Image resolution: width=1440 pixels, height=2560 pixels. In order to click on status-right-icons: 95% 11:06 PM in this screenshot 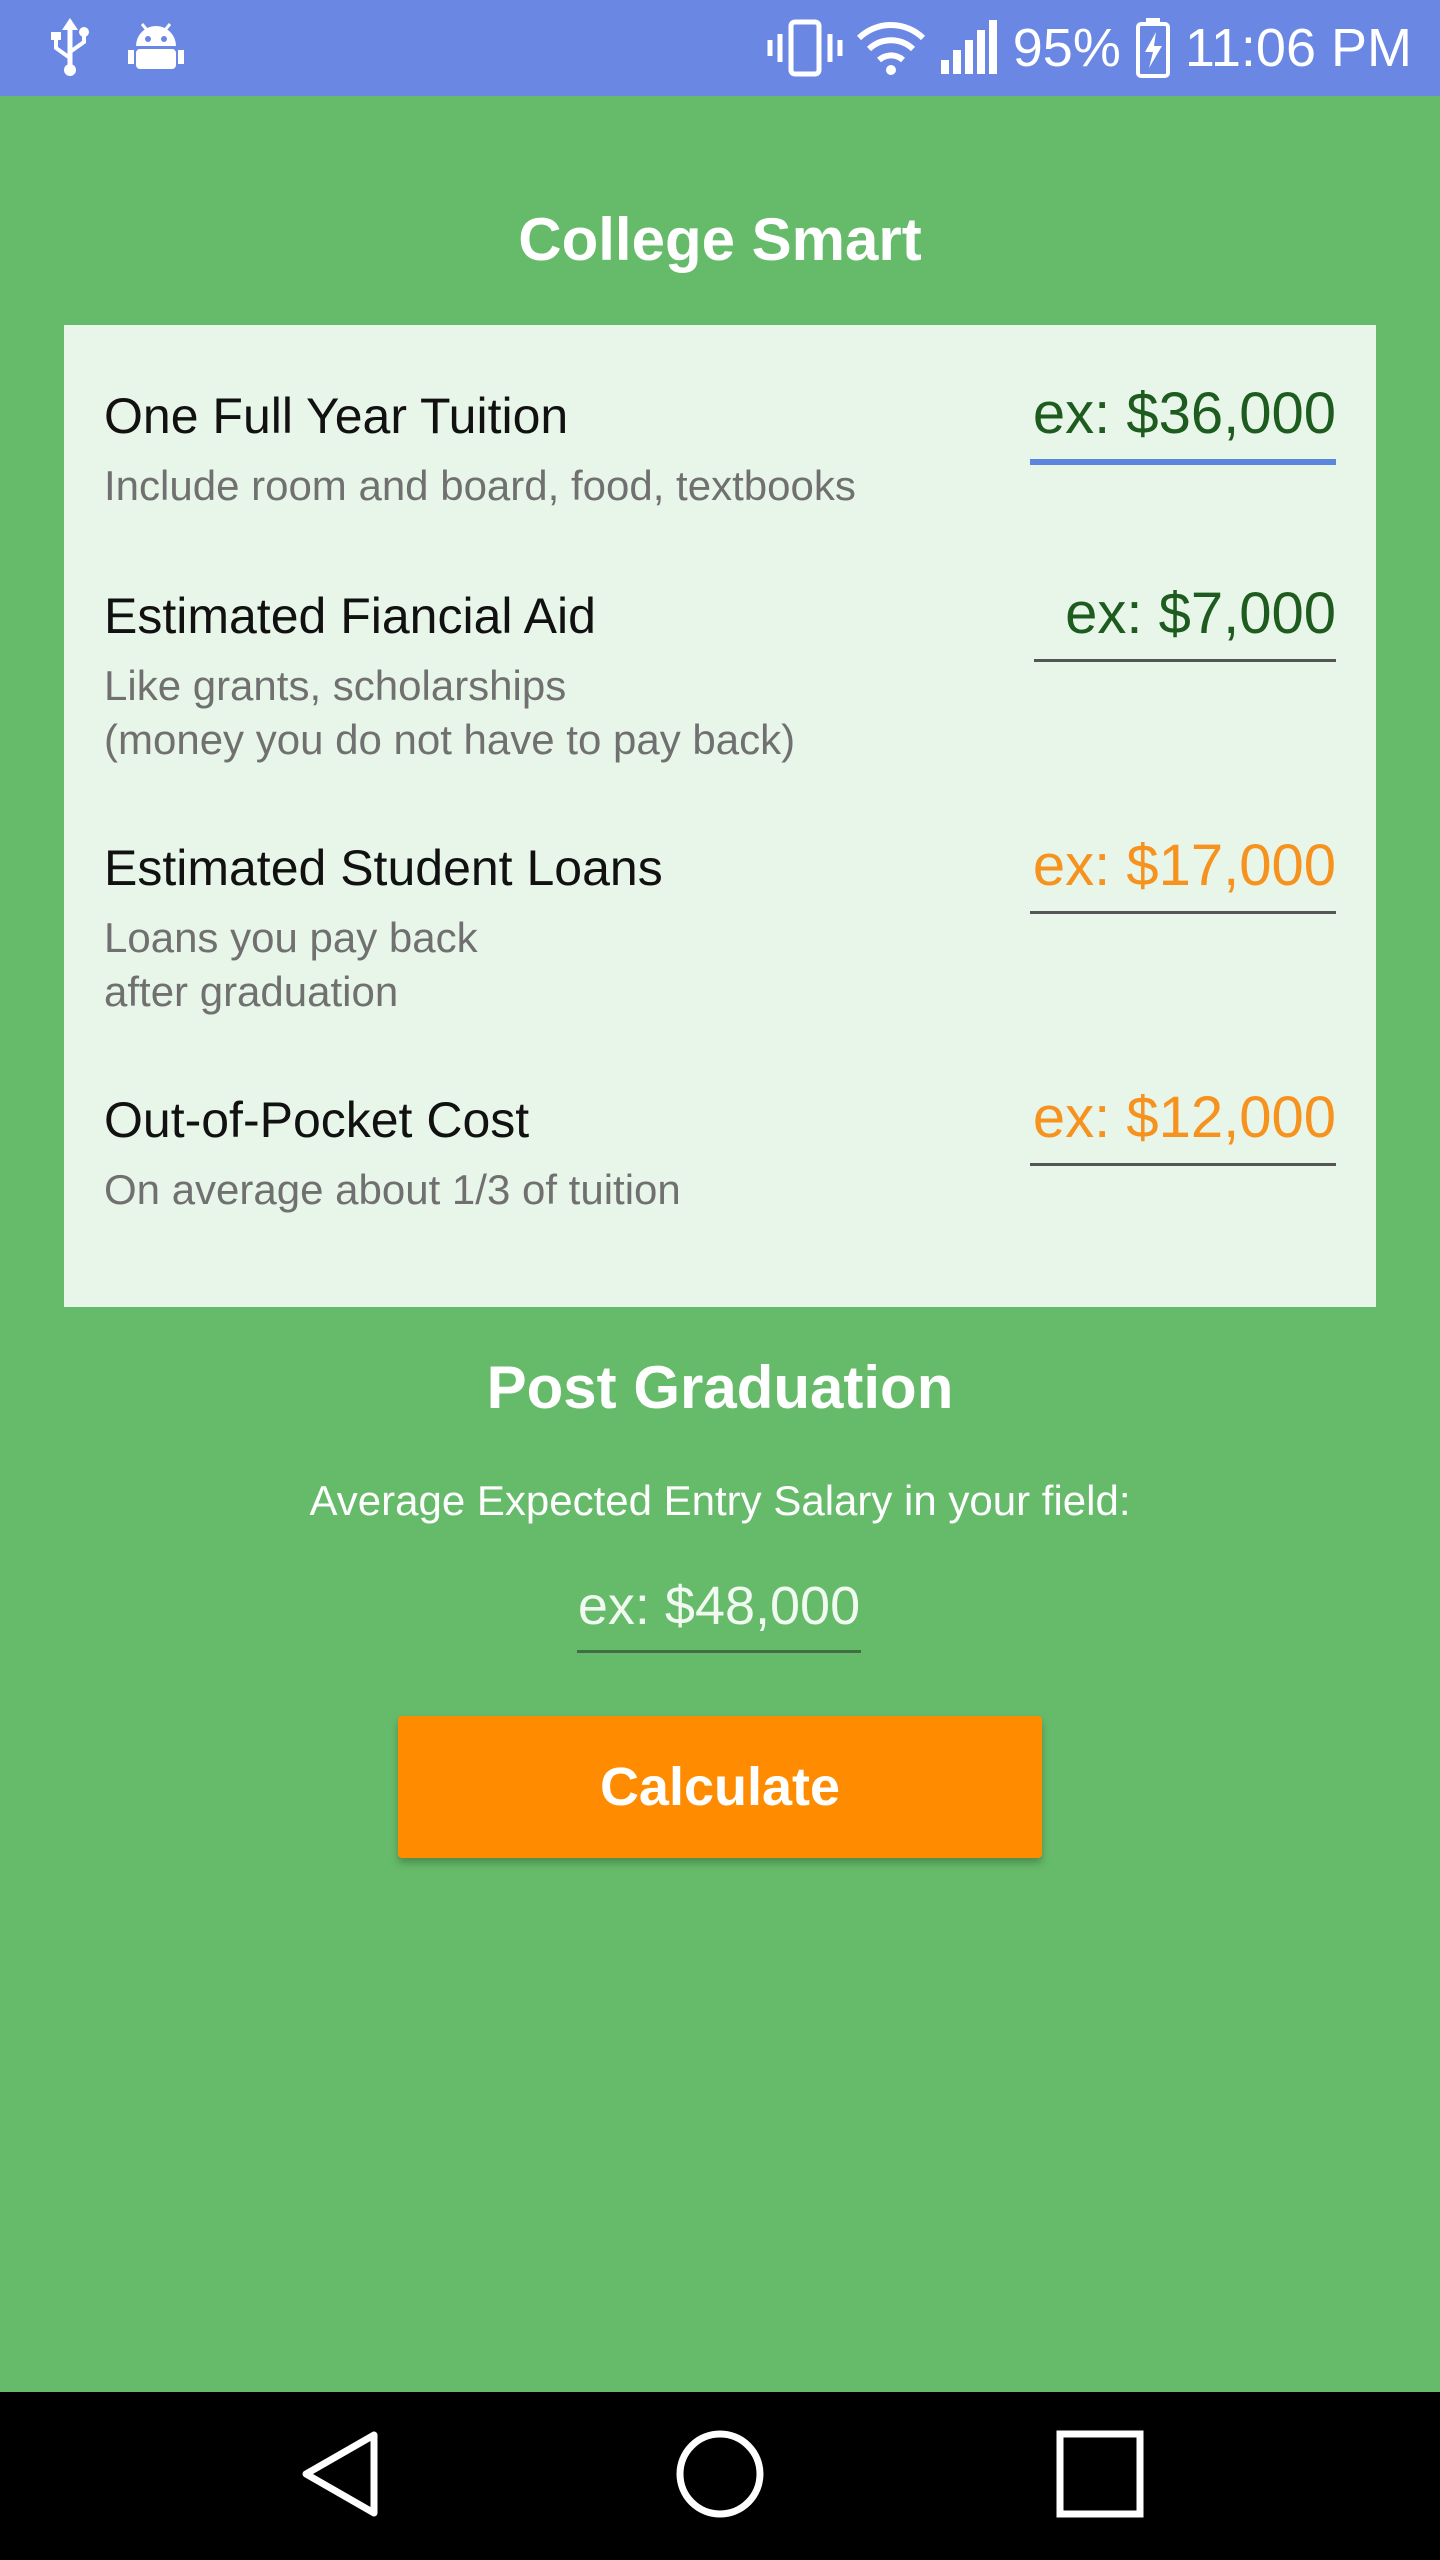, I will do `click(1089, 48)`.